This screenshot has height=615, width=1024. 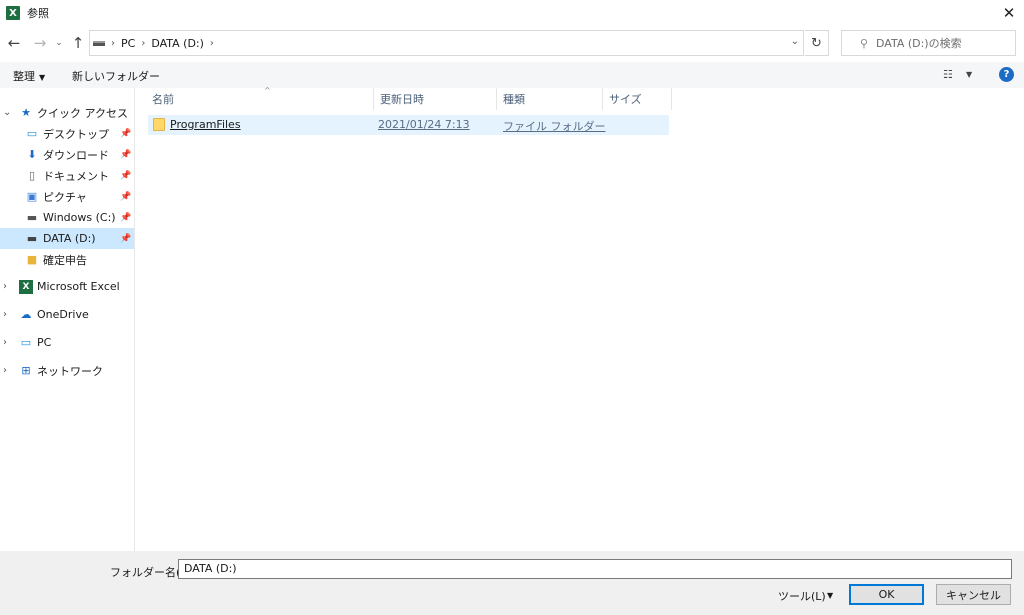 I want to click on nav-item-documents: ▯ ドキュメント 📌, so click(x=67, y=175).